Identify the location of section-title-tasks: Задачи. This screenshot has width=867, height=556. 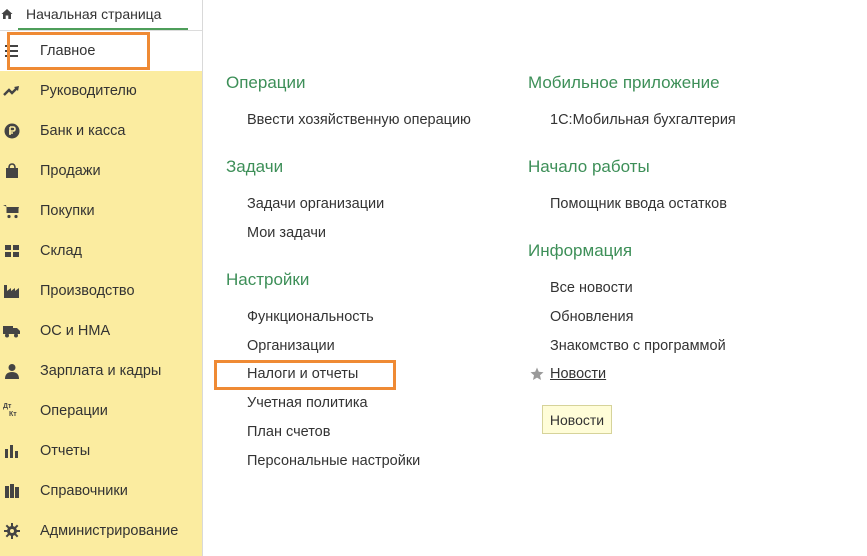
(255, 166).